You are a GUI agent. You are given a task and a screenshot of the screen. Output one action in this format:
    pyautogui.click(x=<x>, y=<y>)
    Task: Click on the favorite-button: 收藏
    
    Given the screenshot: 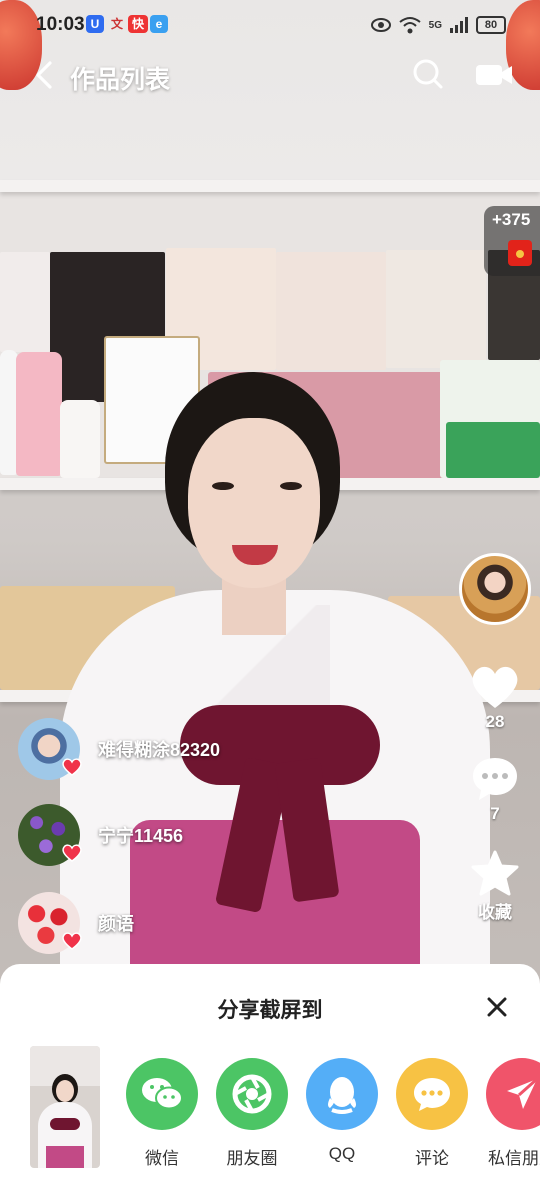 What is the action you would take?
    pyautogui.click(x=495, y=886)
    